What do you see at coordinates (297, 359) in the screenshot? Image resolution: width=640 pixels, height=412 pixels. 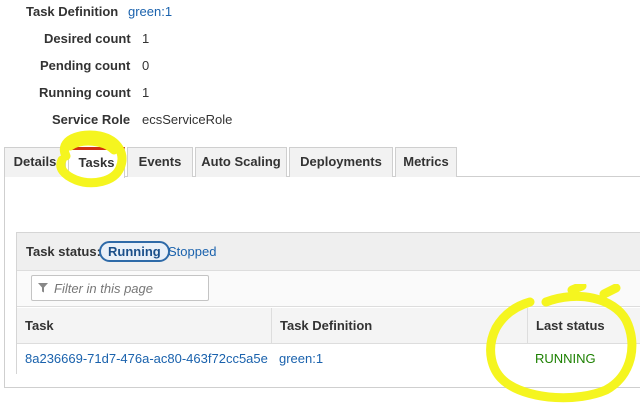 I see `row-task-definition-link: green:1` at bounding box center [297, 359].